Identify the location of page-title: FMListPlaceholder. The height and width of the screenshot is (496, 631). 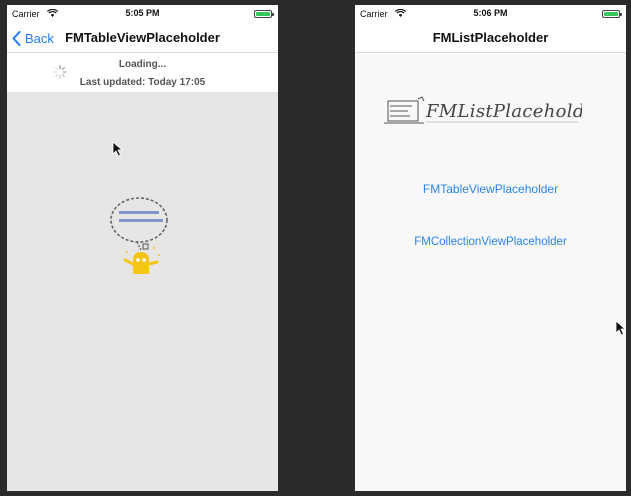
(490, 37).